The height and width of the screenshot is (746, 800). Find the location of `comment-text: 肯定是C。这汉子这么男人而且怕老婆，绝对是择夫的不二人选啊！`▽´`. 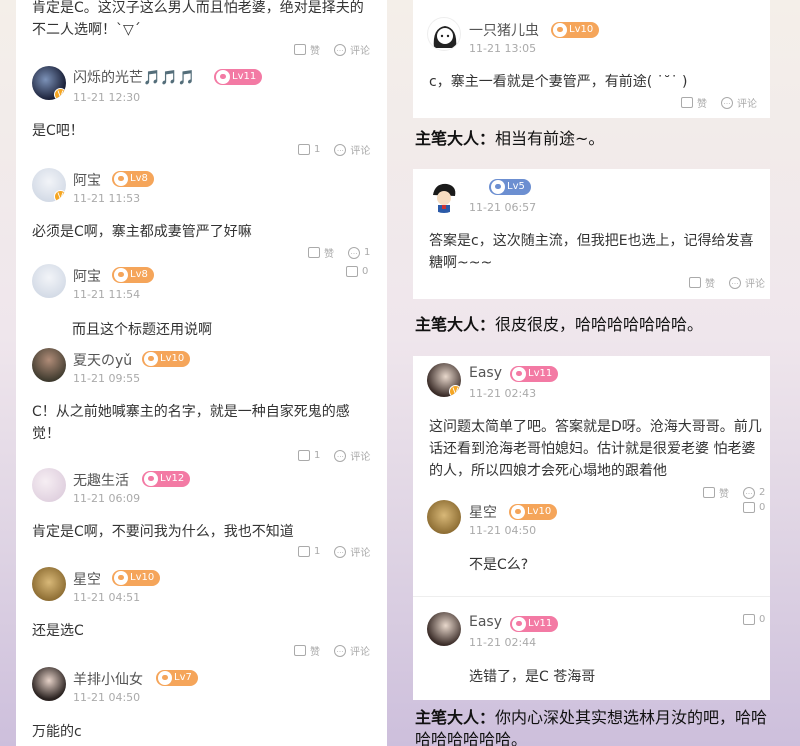

comment-text: 肯定是C。这汉子这么男人而且怕老婆，绝对是择夫的不二人选啊！`▽´ is located at coordinates (198, 19).